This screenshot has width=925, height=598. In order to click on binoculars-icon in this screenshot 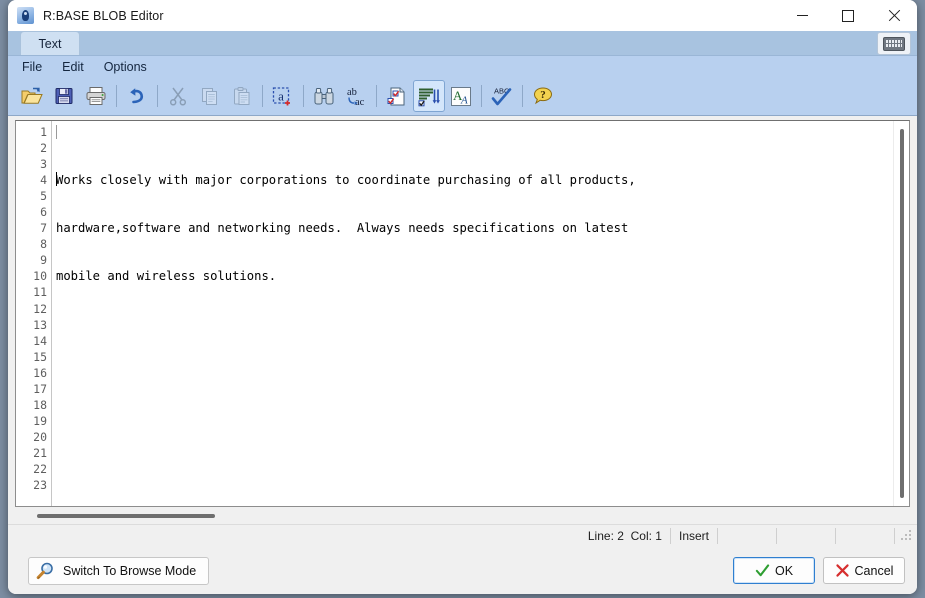, I will do `click(324, 96)`.